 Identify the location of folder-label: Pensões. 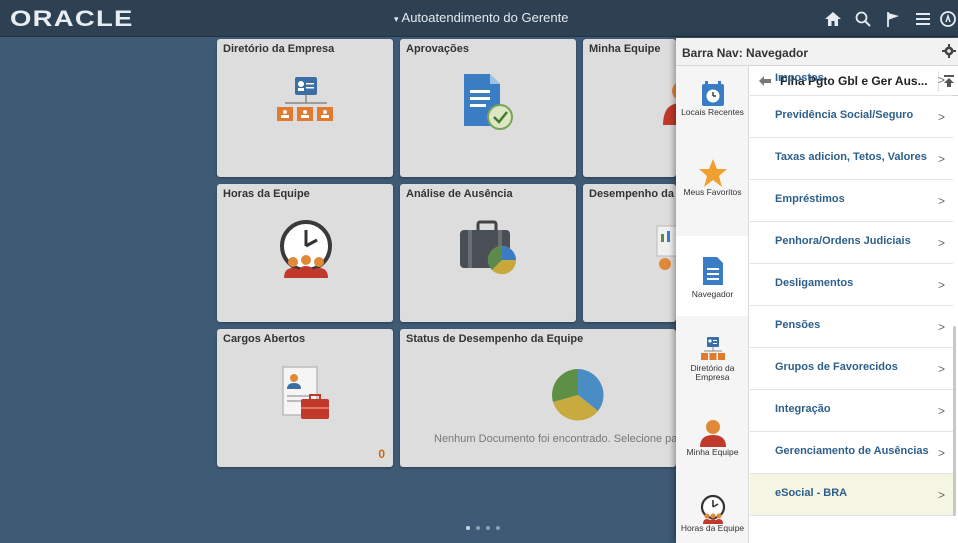
(798, 325).